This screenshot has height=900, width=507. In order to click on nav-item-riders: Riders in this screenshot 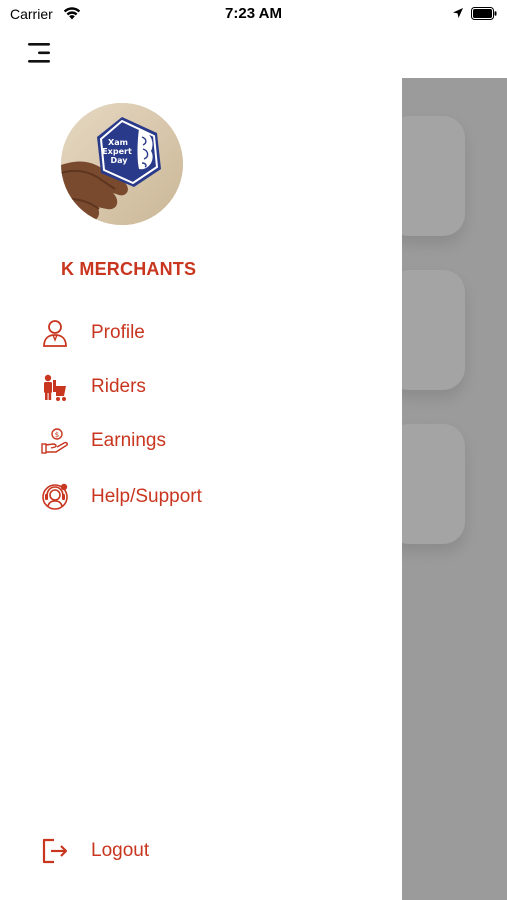, I will do `click(200, 388)`.